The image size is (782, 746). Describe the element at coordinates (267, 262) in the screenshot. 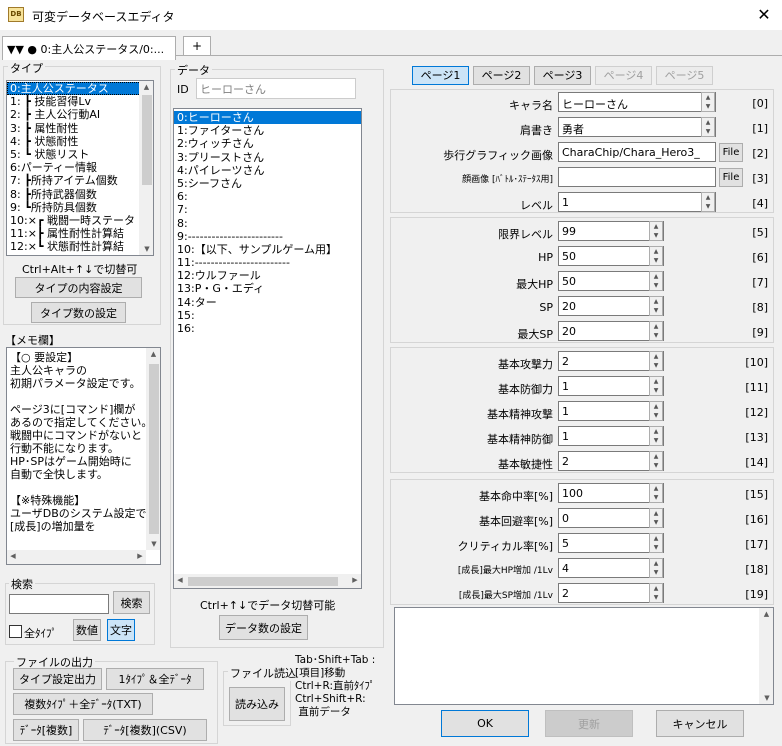

I see `data-list-item: 11:------------------------` at that location.